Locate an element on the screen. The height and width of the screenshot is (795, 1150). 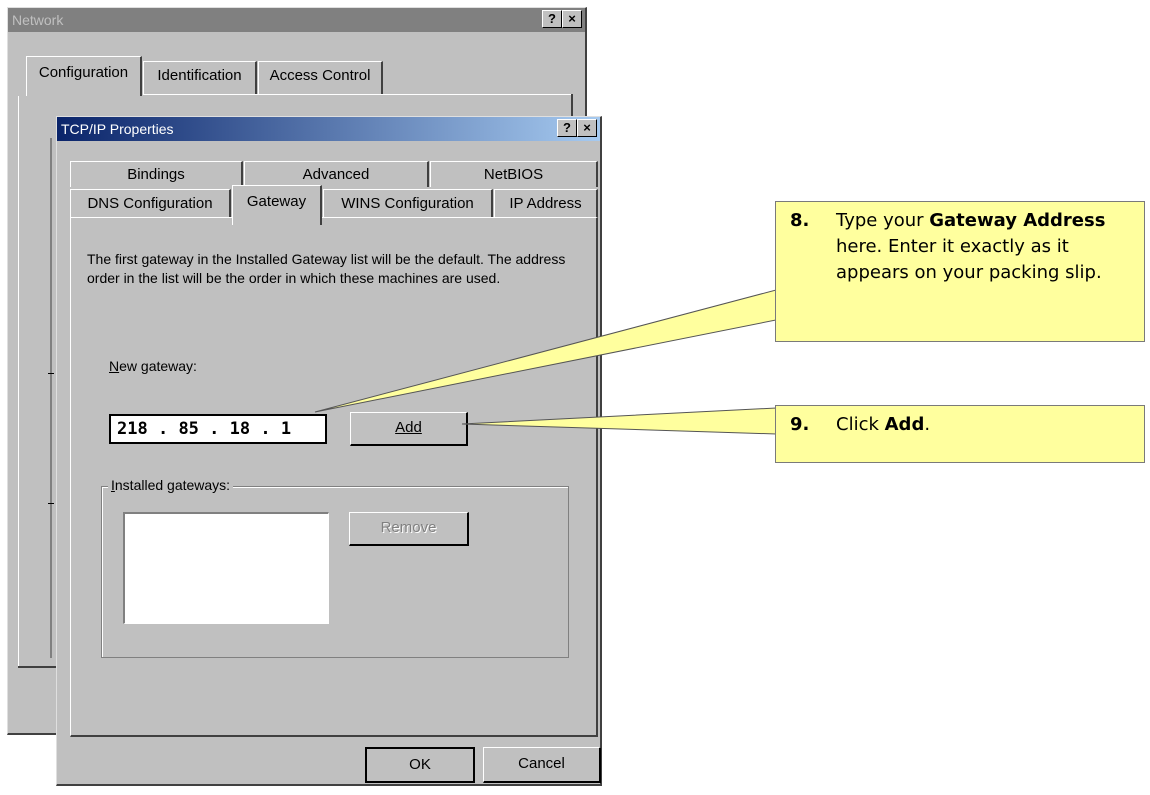
tab-dns-label: DNS Configuration is located at coordinates (150, 203).